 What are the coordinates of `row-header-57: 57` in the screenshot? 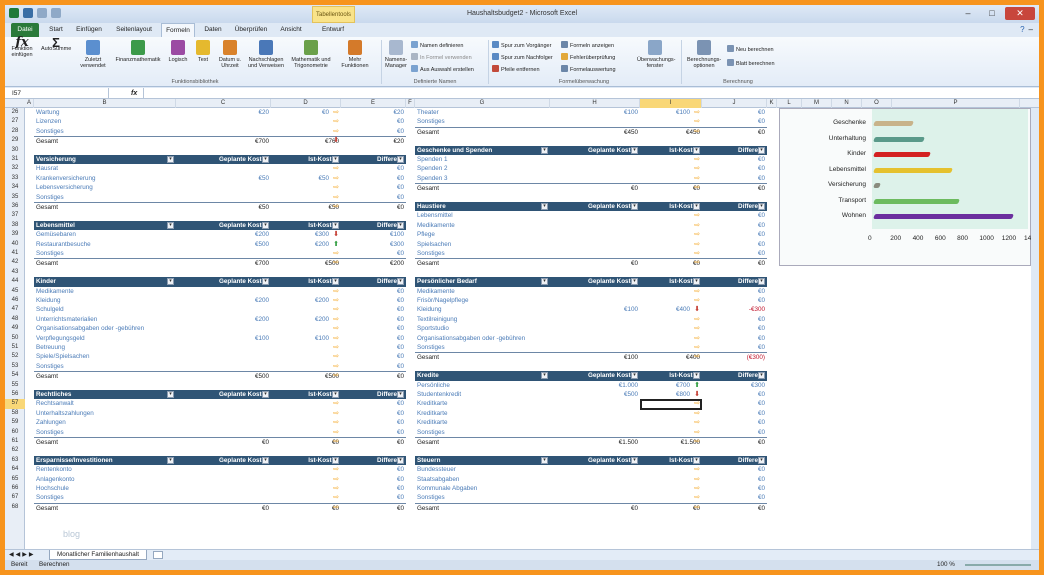 It's located at (15, 404).